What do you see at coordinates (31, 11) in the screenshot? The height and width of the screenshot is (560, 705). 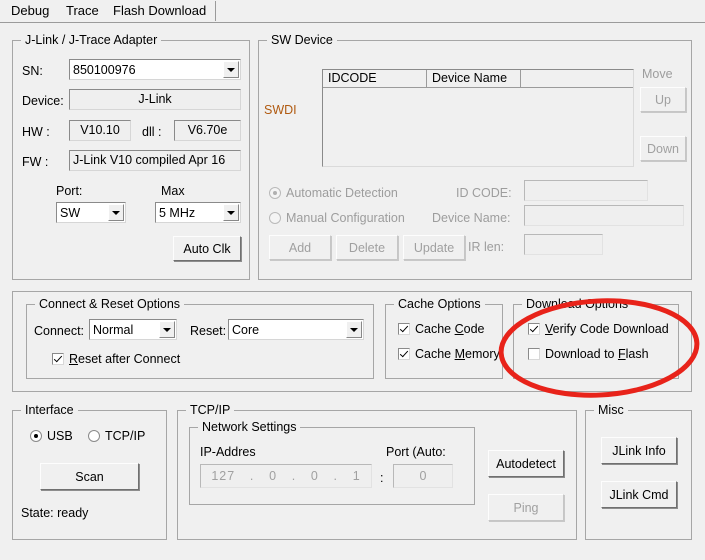 I see `tab-debug: Debug` at bounding box center [31, 11].